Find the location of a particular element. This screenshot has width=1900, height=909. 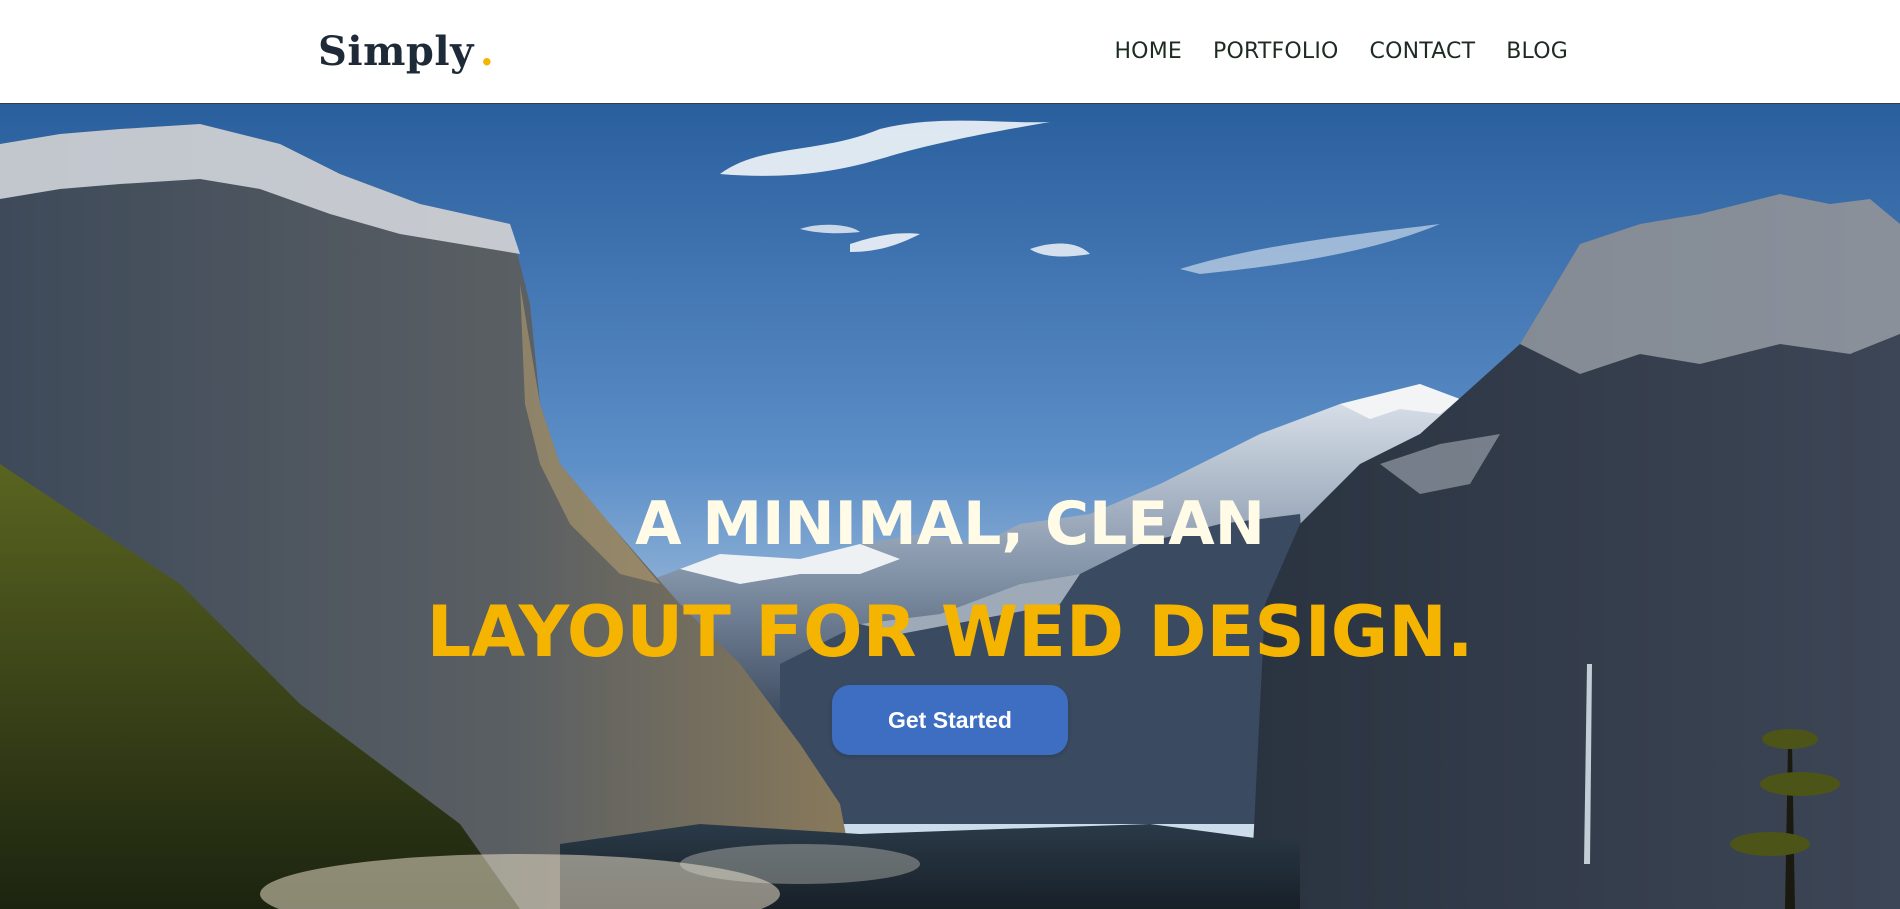

site-header: Simply. HOME PORTFOLIO CONTACT BLOG is located at coordinates (950, 52).